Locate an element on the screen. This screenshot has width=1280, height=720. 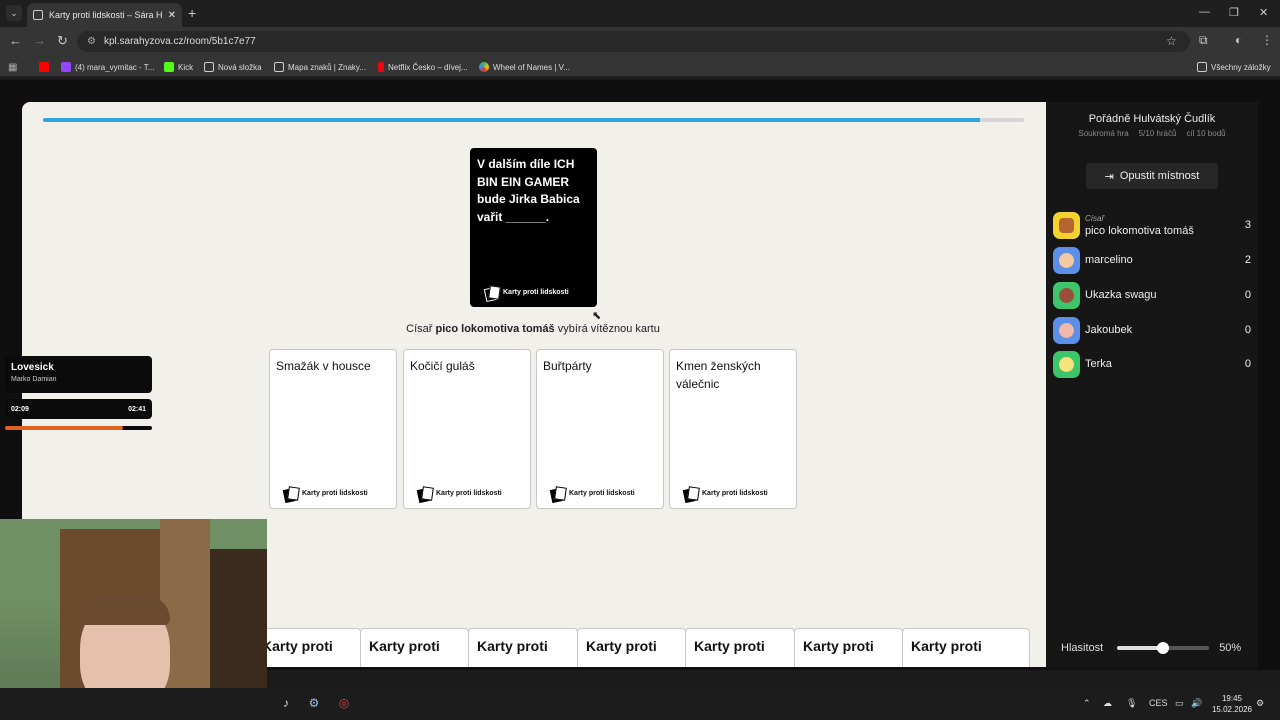
room-info: Soukromá hra 5/10 hráčů cíl 10 bodů is located at coordinates (1152, 133).